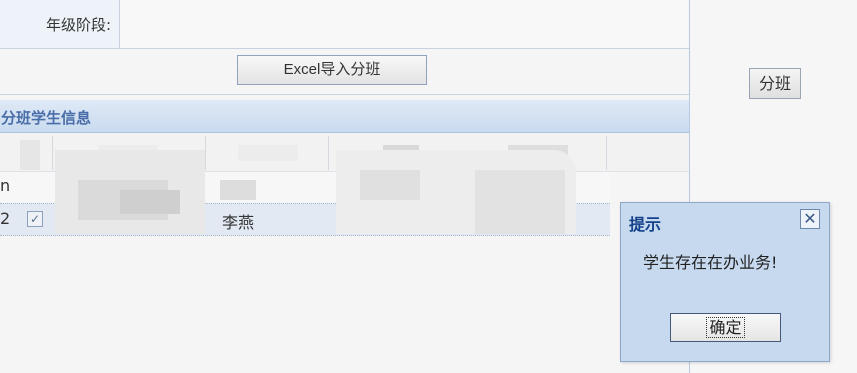  Describe the element at coordinates (710, 262) in the screenshot. I see `dialog-message: 学生存在在办业务!` at that location.